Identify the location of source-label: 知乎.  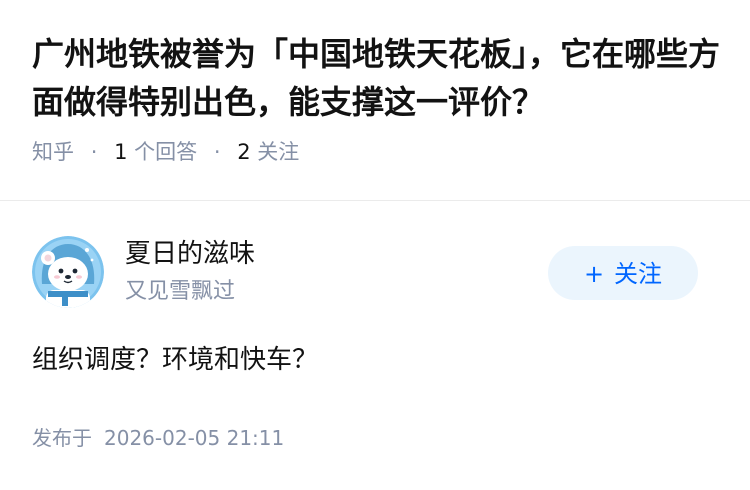
(53, 152).